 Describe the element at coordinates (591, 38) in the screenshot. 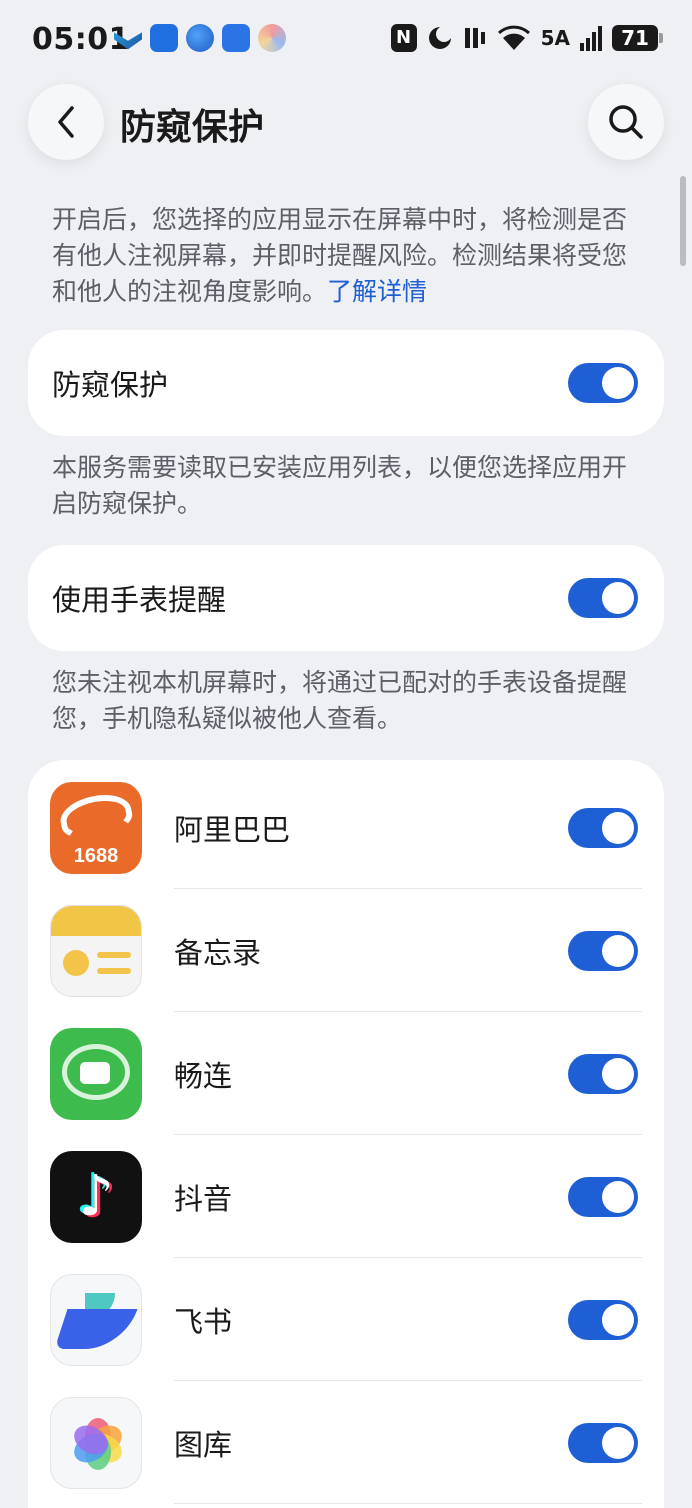

I see `signal-icon` at that location.